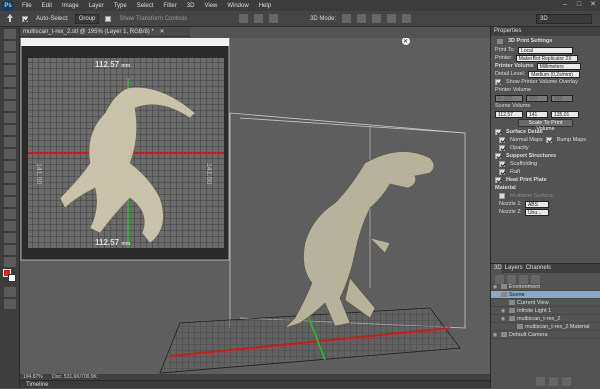 The image size is (600, 389). Describe the element at coordinates (545, 303) in the screenshot. I see `layer-current-view: Current View` at that location.